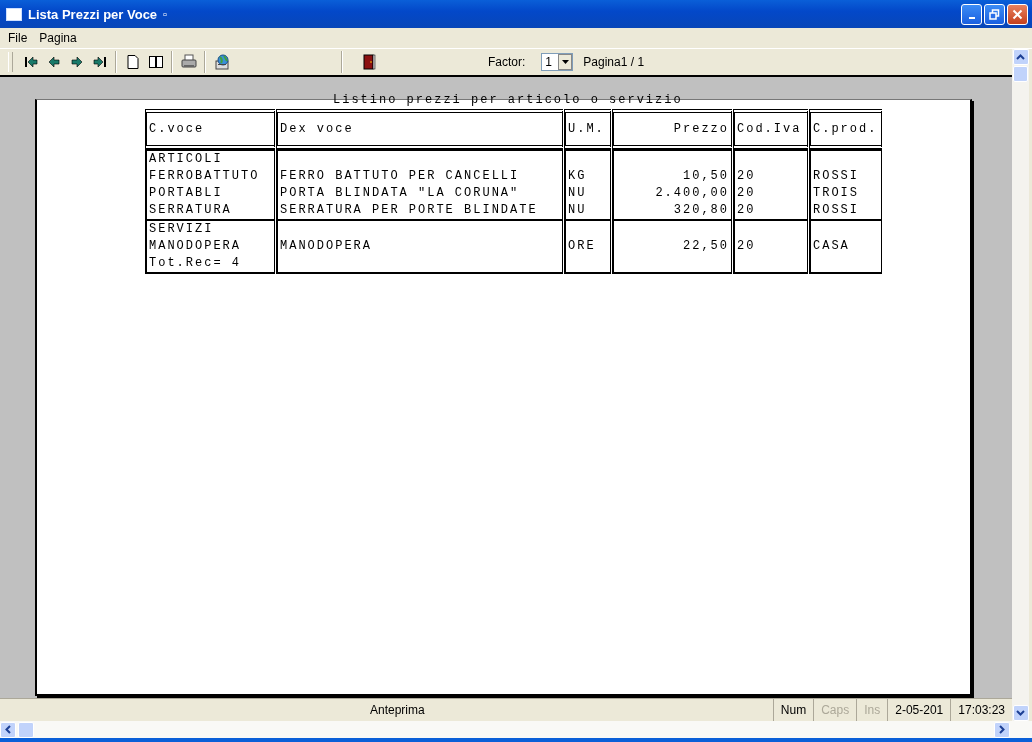 The image size is (1032, 742). I want to click on restore-button, so click(994, 14).